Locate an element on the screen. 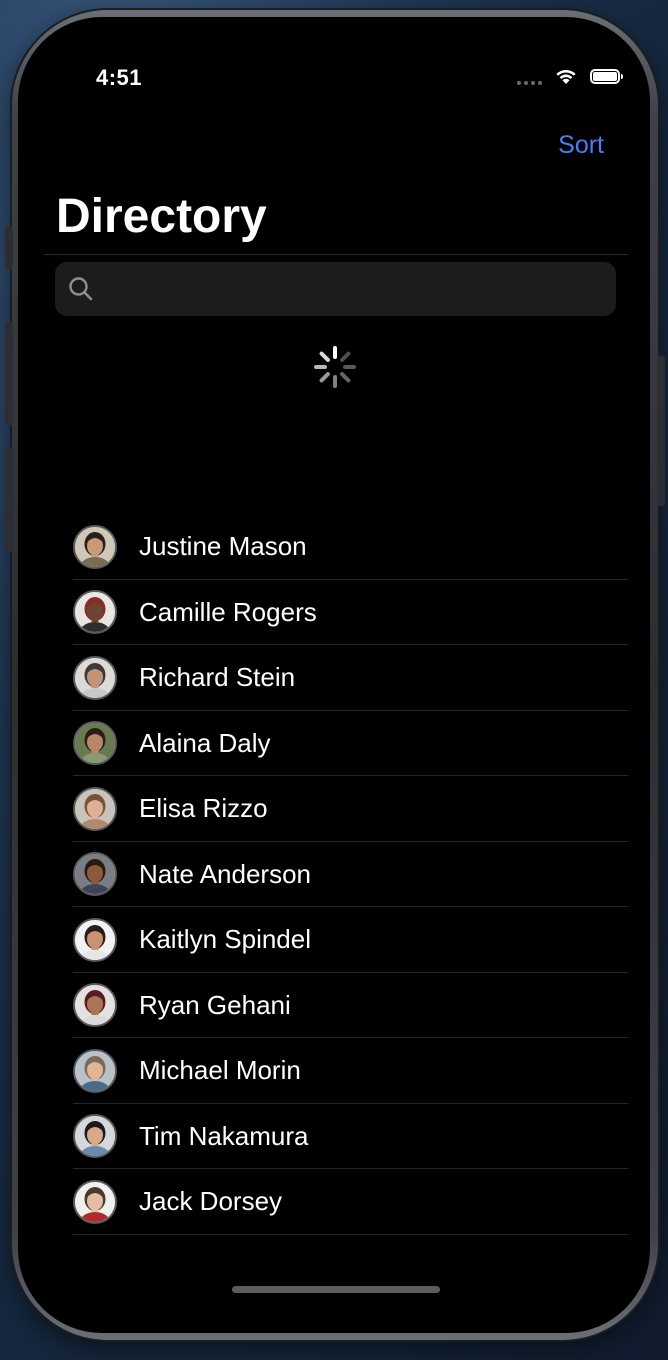 The width and height of the screenshot is (668, 1360). list-item: Richard Stein is located at coordinates (350, 678).